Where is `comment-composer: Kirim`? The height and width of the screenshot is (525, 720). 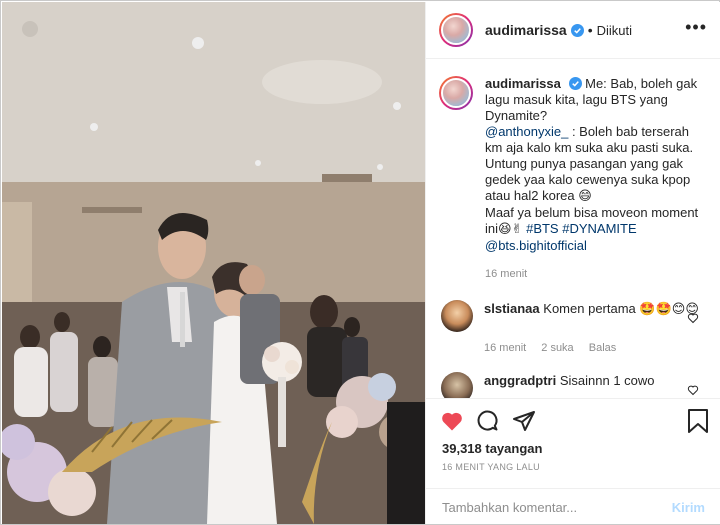 comment-composer: Kirim is located at coordinates (573, 506).